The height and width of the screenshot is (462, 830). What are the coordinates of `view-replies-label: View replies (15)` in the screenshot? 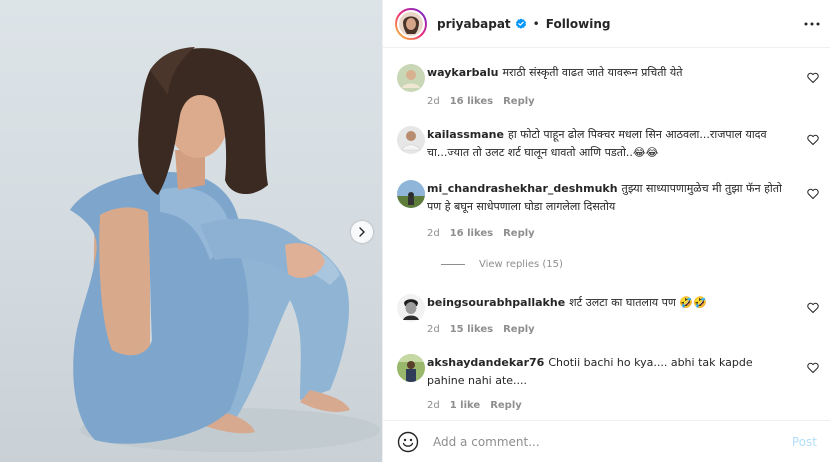 It's located at (521, 264).